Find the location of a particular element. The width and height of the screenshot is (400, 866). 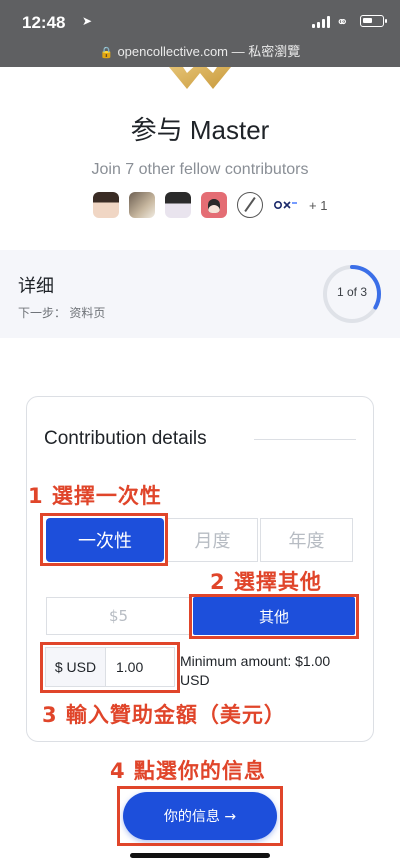

ox-logo-icon is located at coordinates (285, 205).